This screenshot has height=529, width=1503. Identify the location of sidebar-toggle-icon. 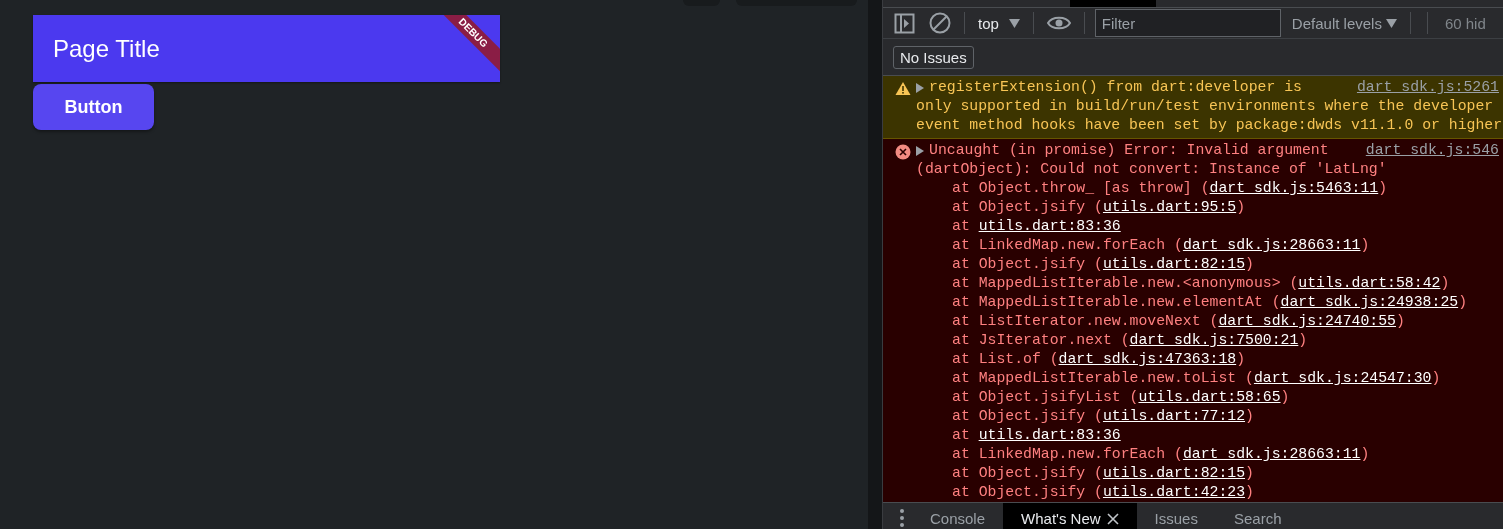
(904, 23).